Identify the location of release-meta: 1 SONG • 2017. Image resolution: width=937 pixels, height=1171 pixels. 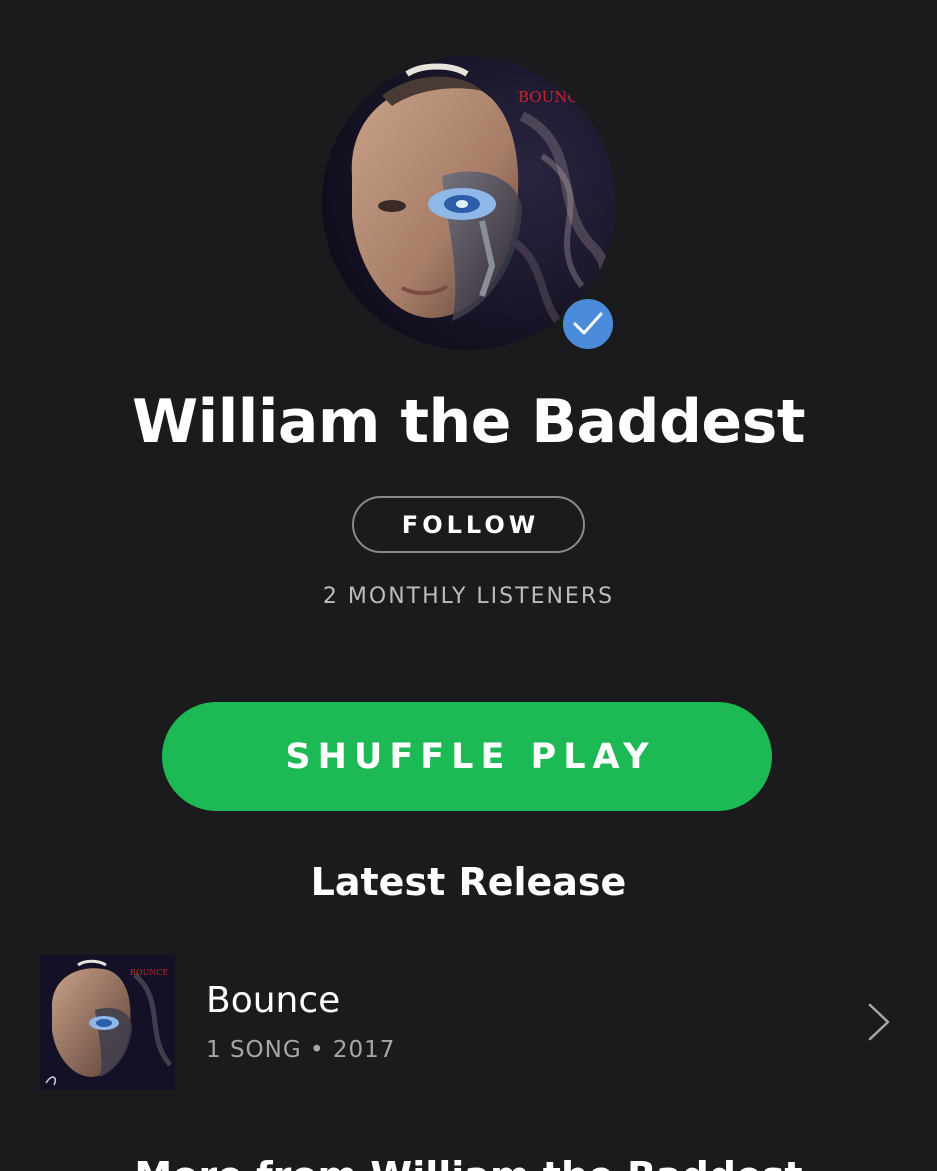
(301, 1050).